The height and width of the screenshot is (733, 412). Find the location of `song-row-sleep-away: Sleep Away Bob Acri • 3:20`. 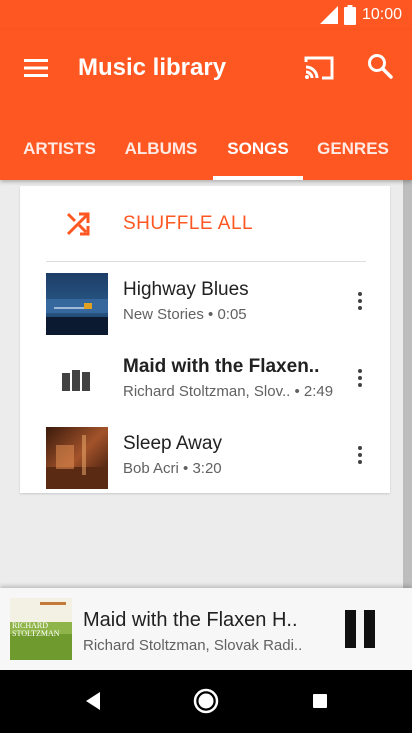

song-row-sleep-away: Sleep Away Bob Acri • 3:20 is located at coordinates (205, 457).